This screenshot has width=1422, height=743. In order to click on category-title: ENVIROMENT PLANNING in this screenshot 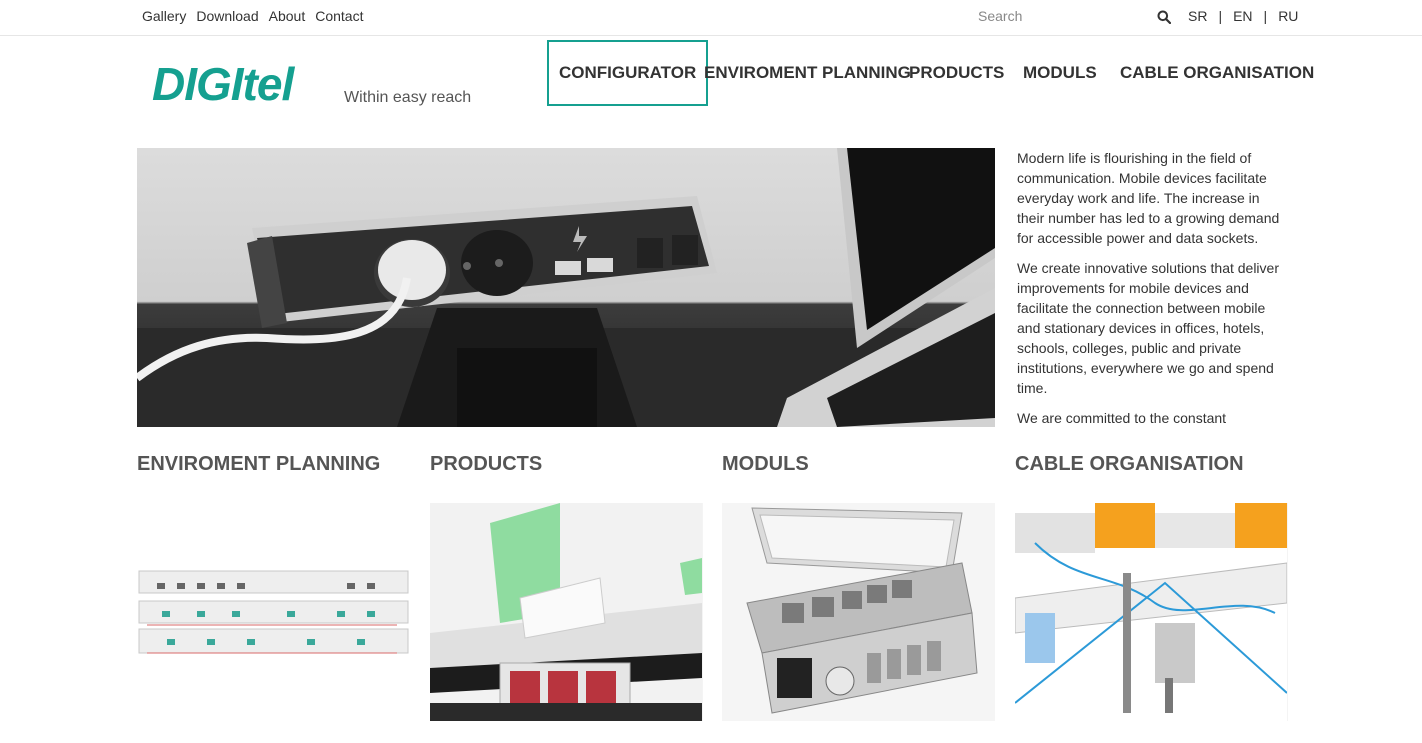, I will do `click(273, 464)`.